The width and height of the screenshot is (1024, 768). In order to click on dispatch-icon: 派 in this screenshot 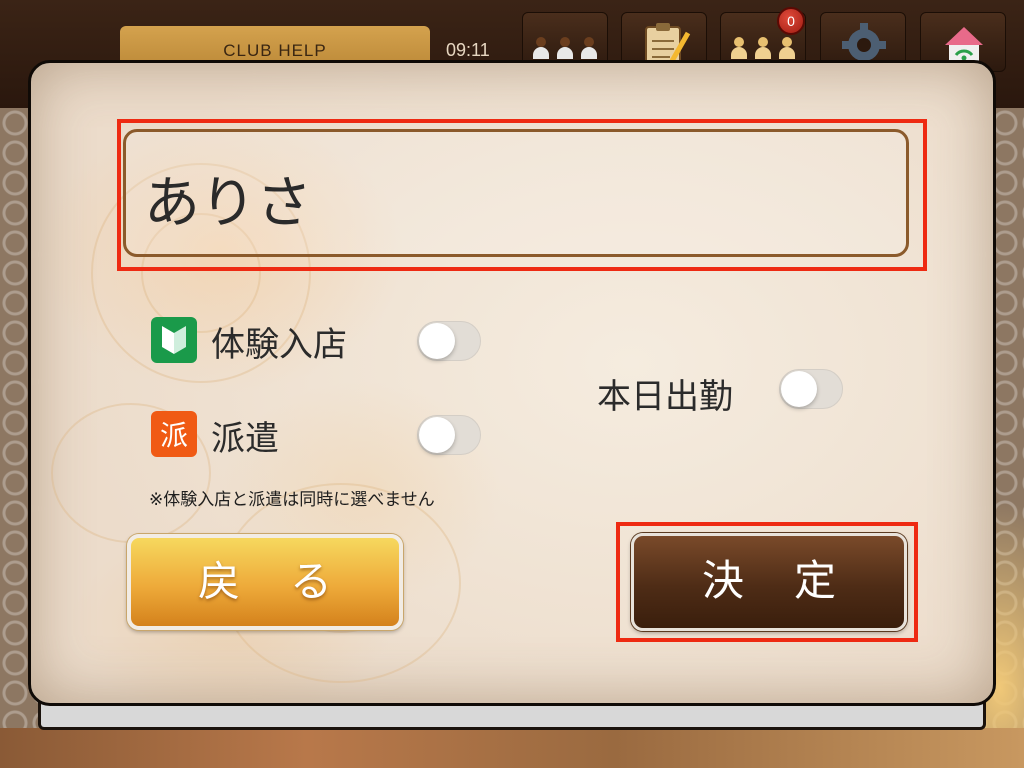, I will do `click(174, 434)`.